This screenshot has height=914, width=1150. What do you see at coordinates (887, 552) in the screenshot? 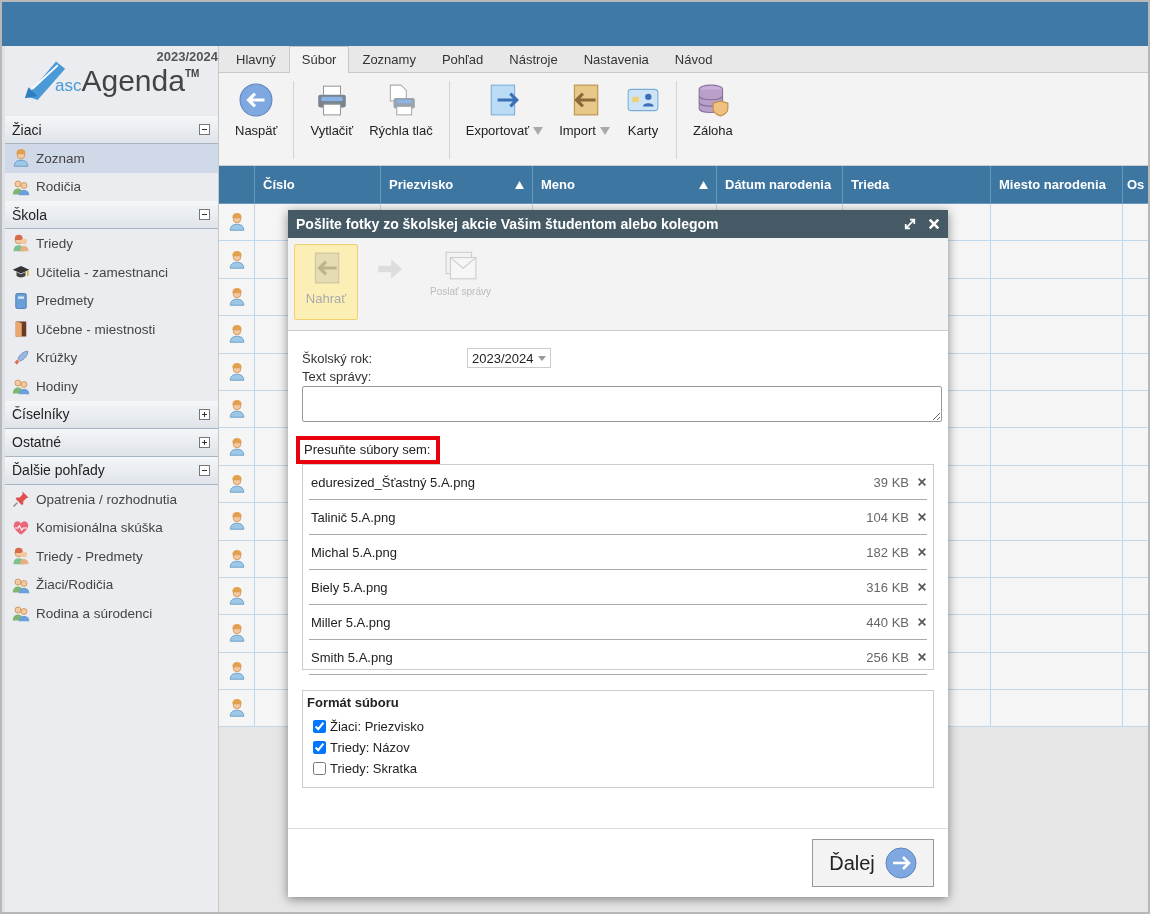
I see `file-size: 182 KB` at bounding box center [887, 552].